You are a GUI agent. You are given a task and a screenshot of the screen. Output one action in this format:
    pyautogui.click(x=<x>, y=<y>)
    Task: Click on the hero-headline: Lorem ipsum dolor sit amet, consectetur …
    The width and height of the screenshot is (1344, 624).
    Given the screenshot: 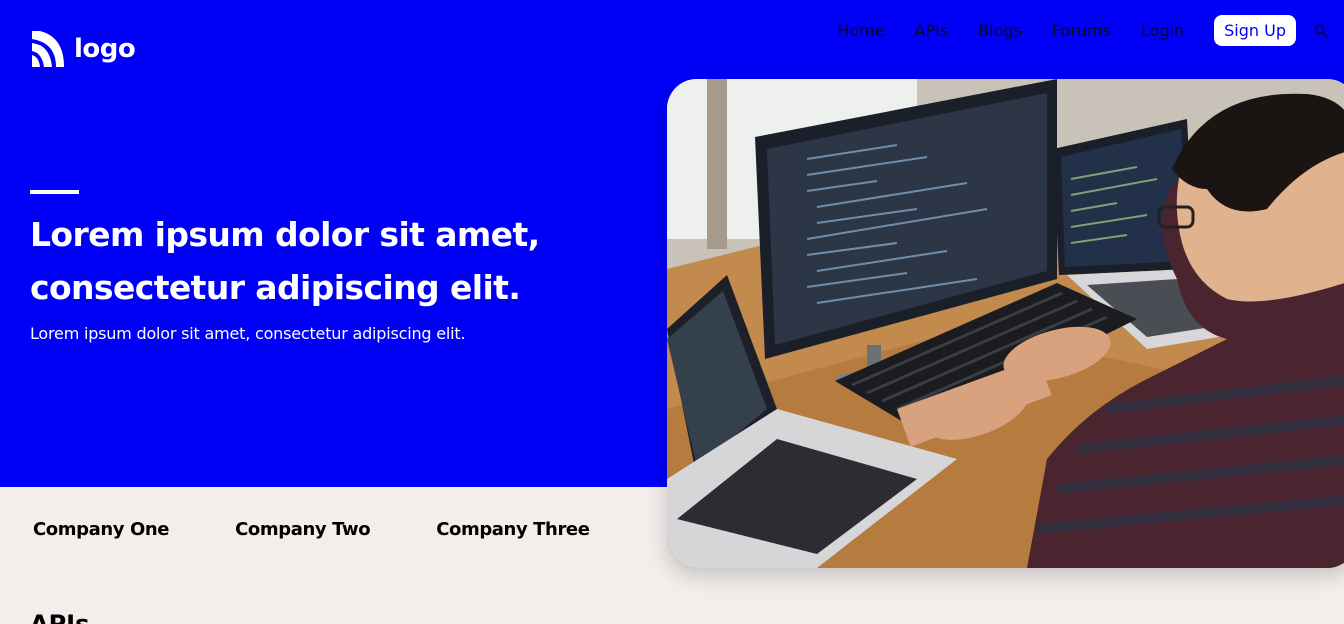 What is the action you would take?
    pyautogui.click(x=340, y=261)
    